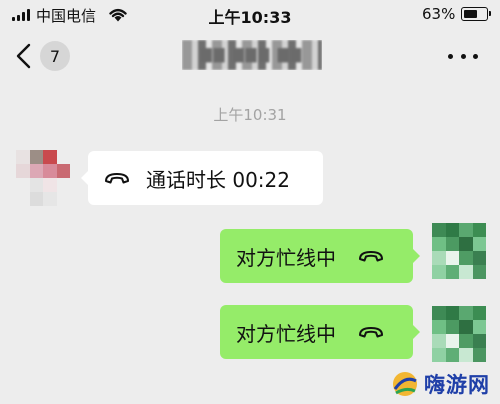  I want to click on call-duration-message: 通话时长 00:22, so click(202, 178).